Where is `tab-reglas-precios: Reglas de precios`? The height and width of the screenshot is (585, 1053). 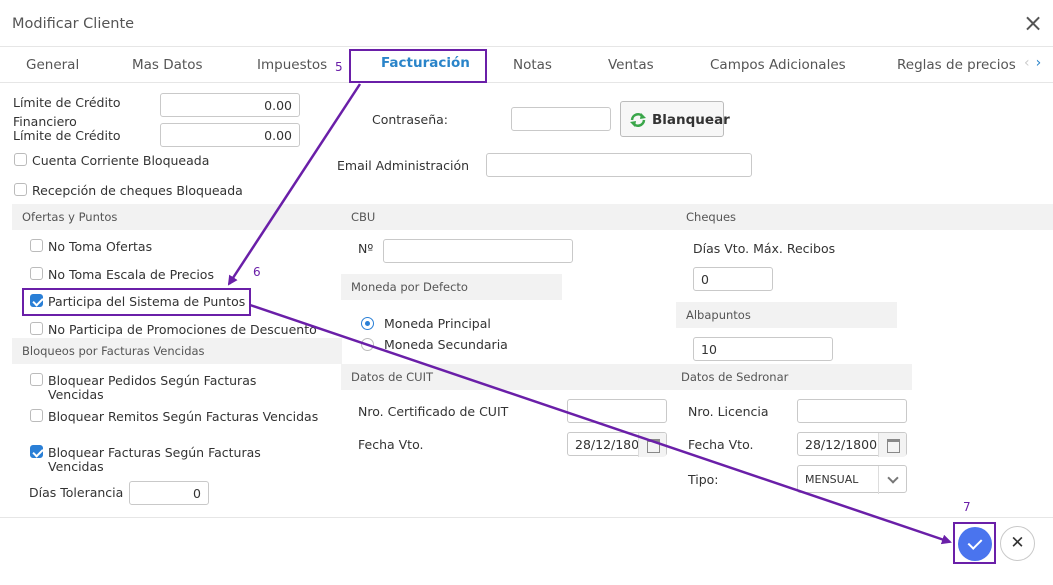
tab-reglas-precios: Reglas de precios is located at coordinates (956, 65).